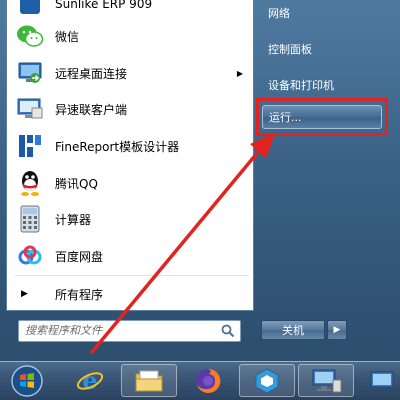 This screenshot has height=400, width=400. I want to click on program-item-finereport: FineReport模板设计器, so click(129, 146).